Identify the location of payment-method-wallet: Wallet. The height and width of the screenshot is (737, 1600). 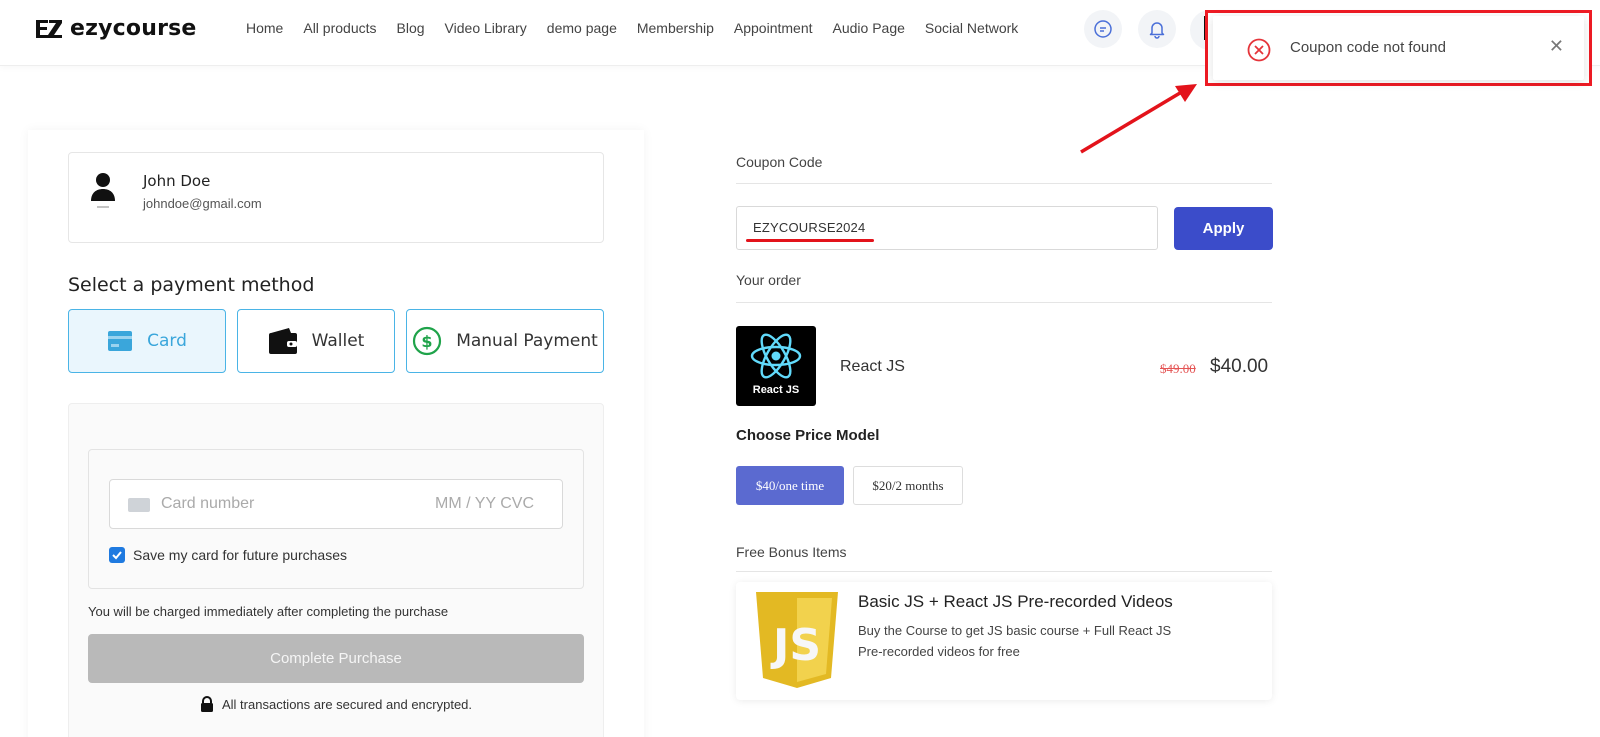
(316, 341).